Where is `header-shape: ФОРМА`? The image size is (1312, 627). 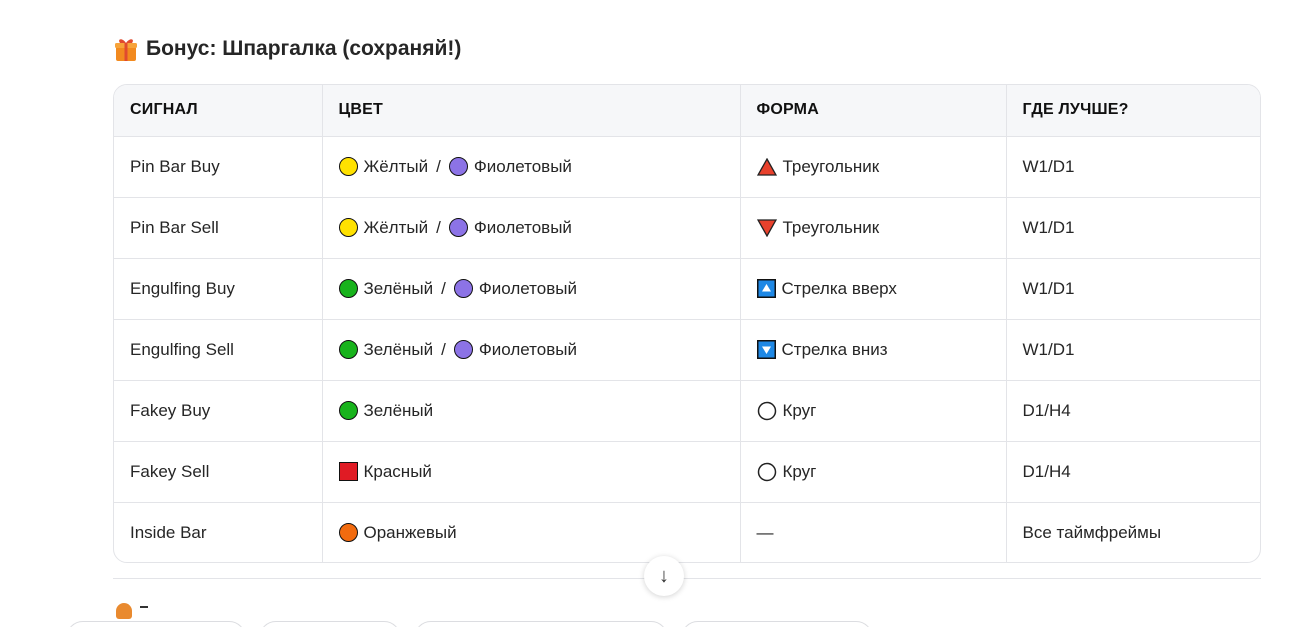 header-shape: ФОРМА is located at coordinates (873, 111).